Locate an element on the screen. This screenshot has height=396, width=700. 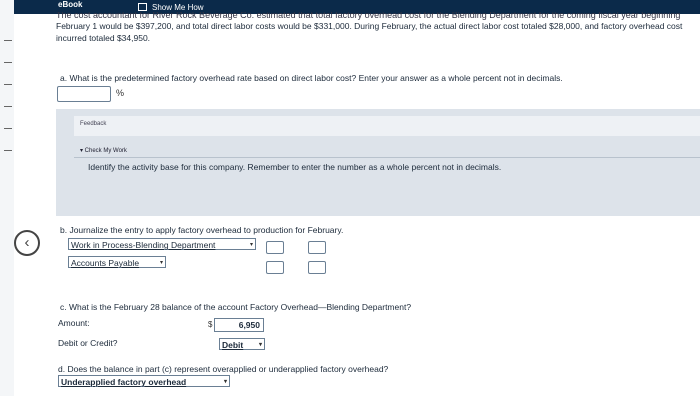
amount-label: Amount: is located at coordinates (74, 323).